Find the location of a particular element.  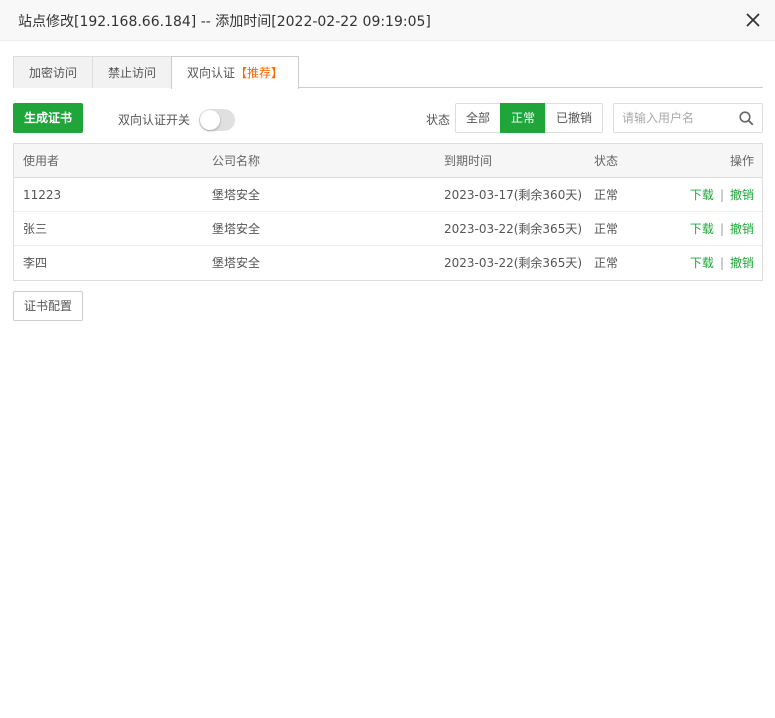

close-icon is located at coordinates (753, 20).